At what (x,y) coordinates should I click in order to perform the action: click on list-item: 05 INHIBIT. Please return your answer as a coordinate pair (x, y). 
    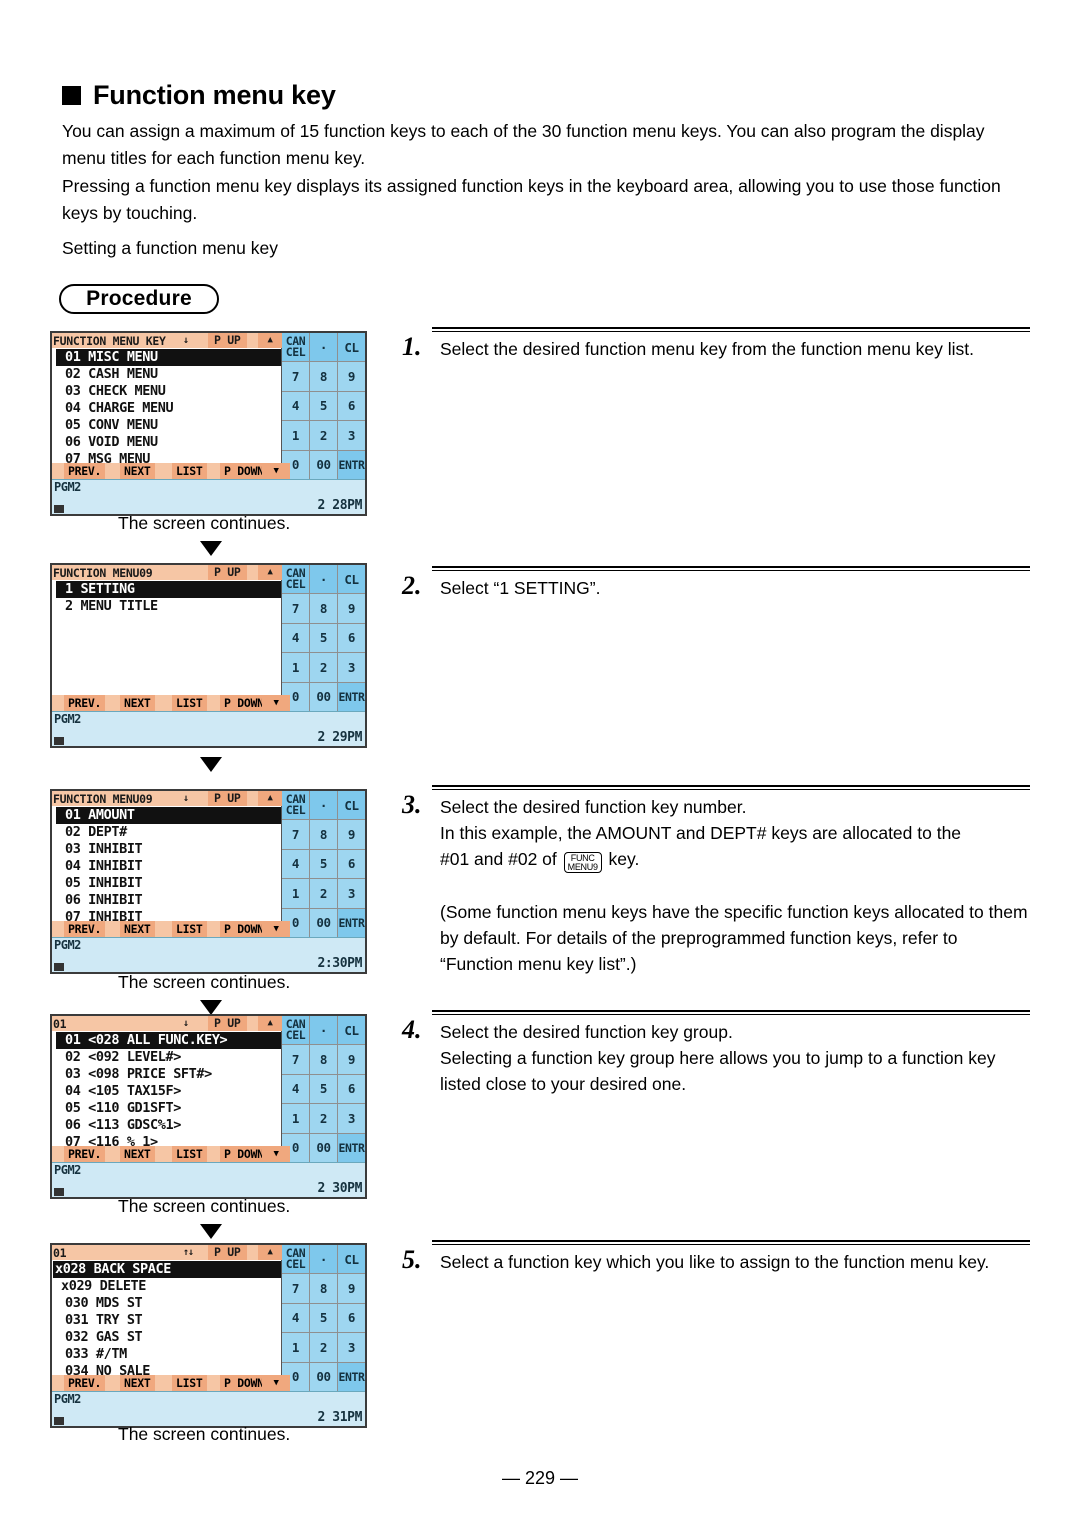
    Looking at the image, I should click on (166, 883).